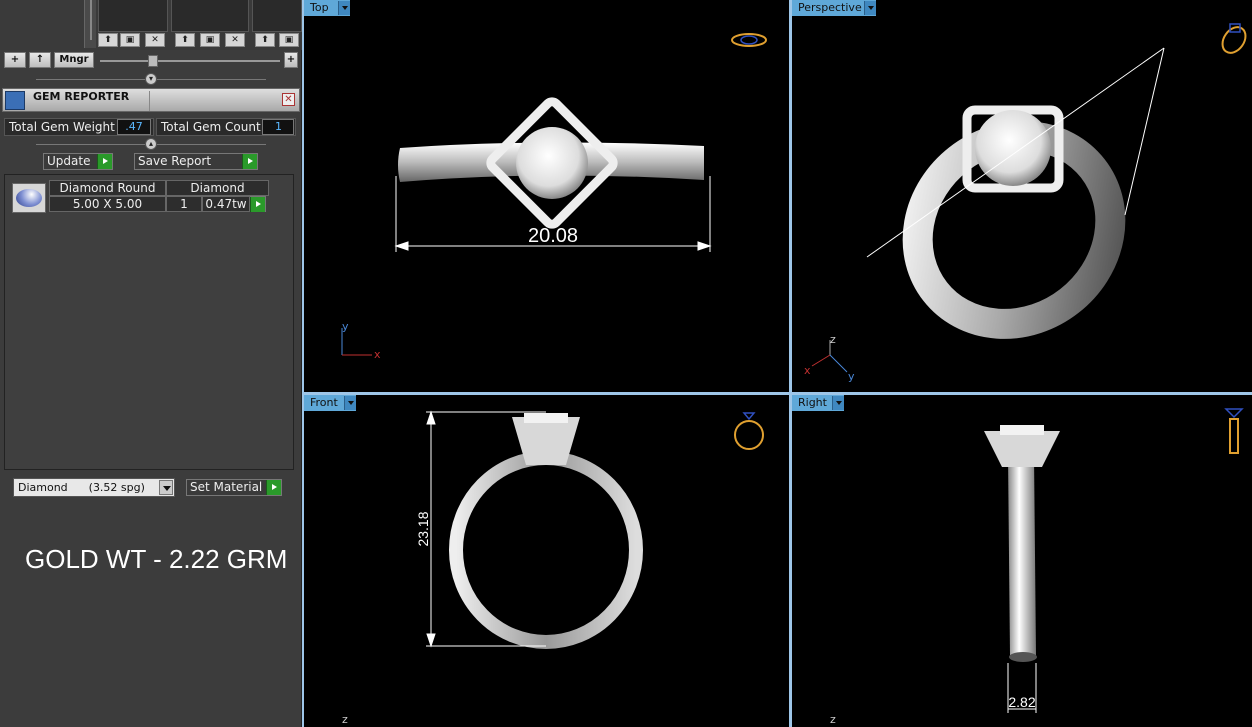 The width and height of the screenshot is (1252, 727). What do you see at coordinates (184, 204) in the screenshot?
I see `gem-count-cell: 1` at bounding box center [184, 204].